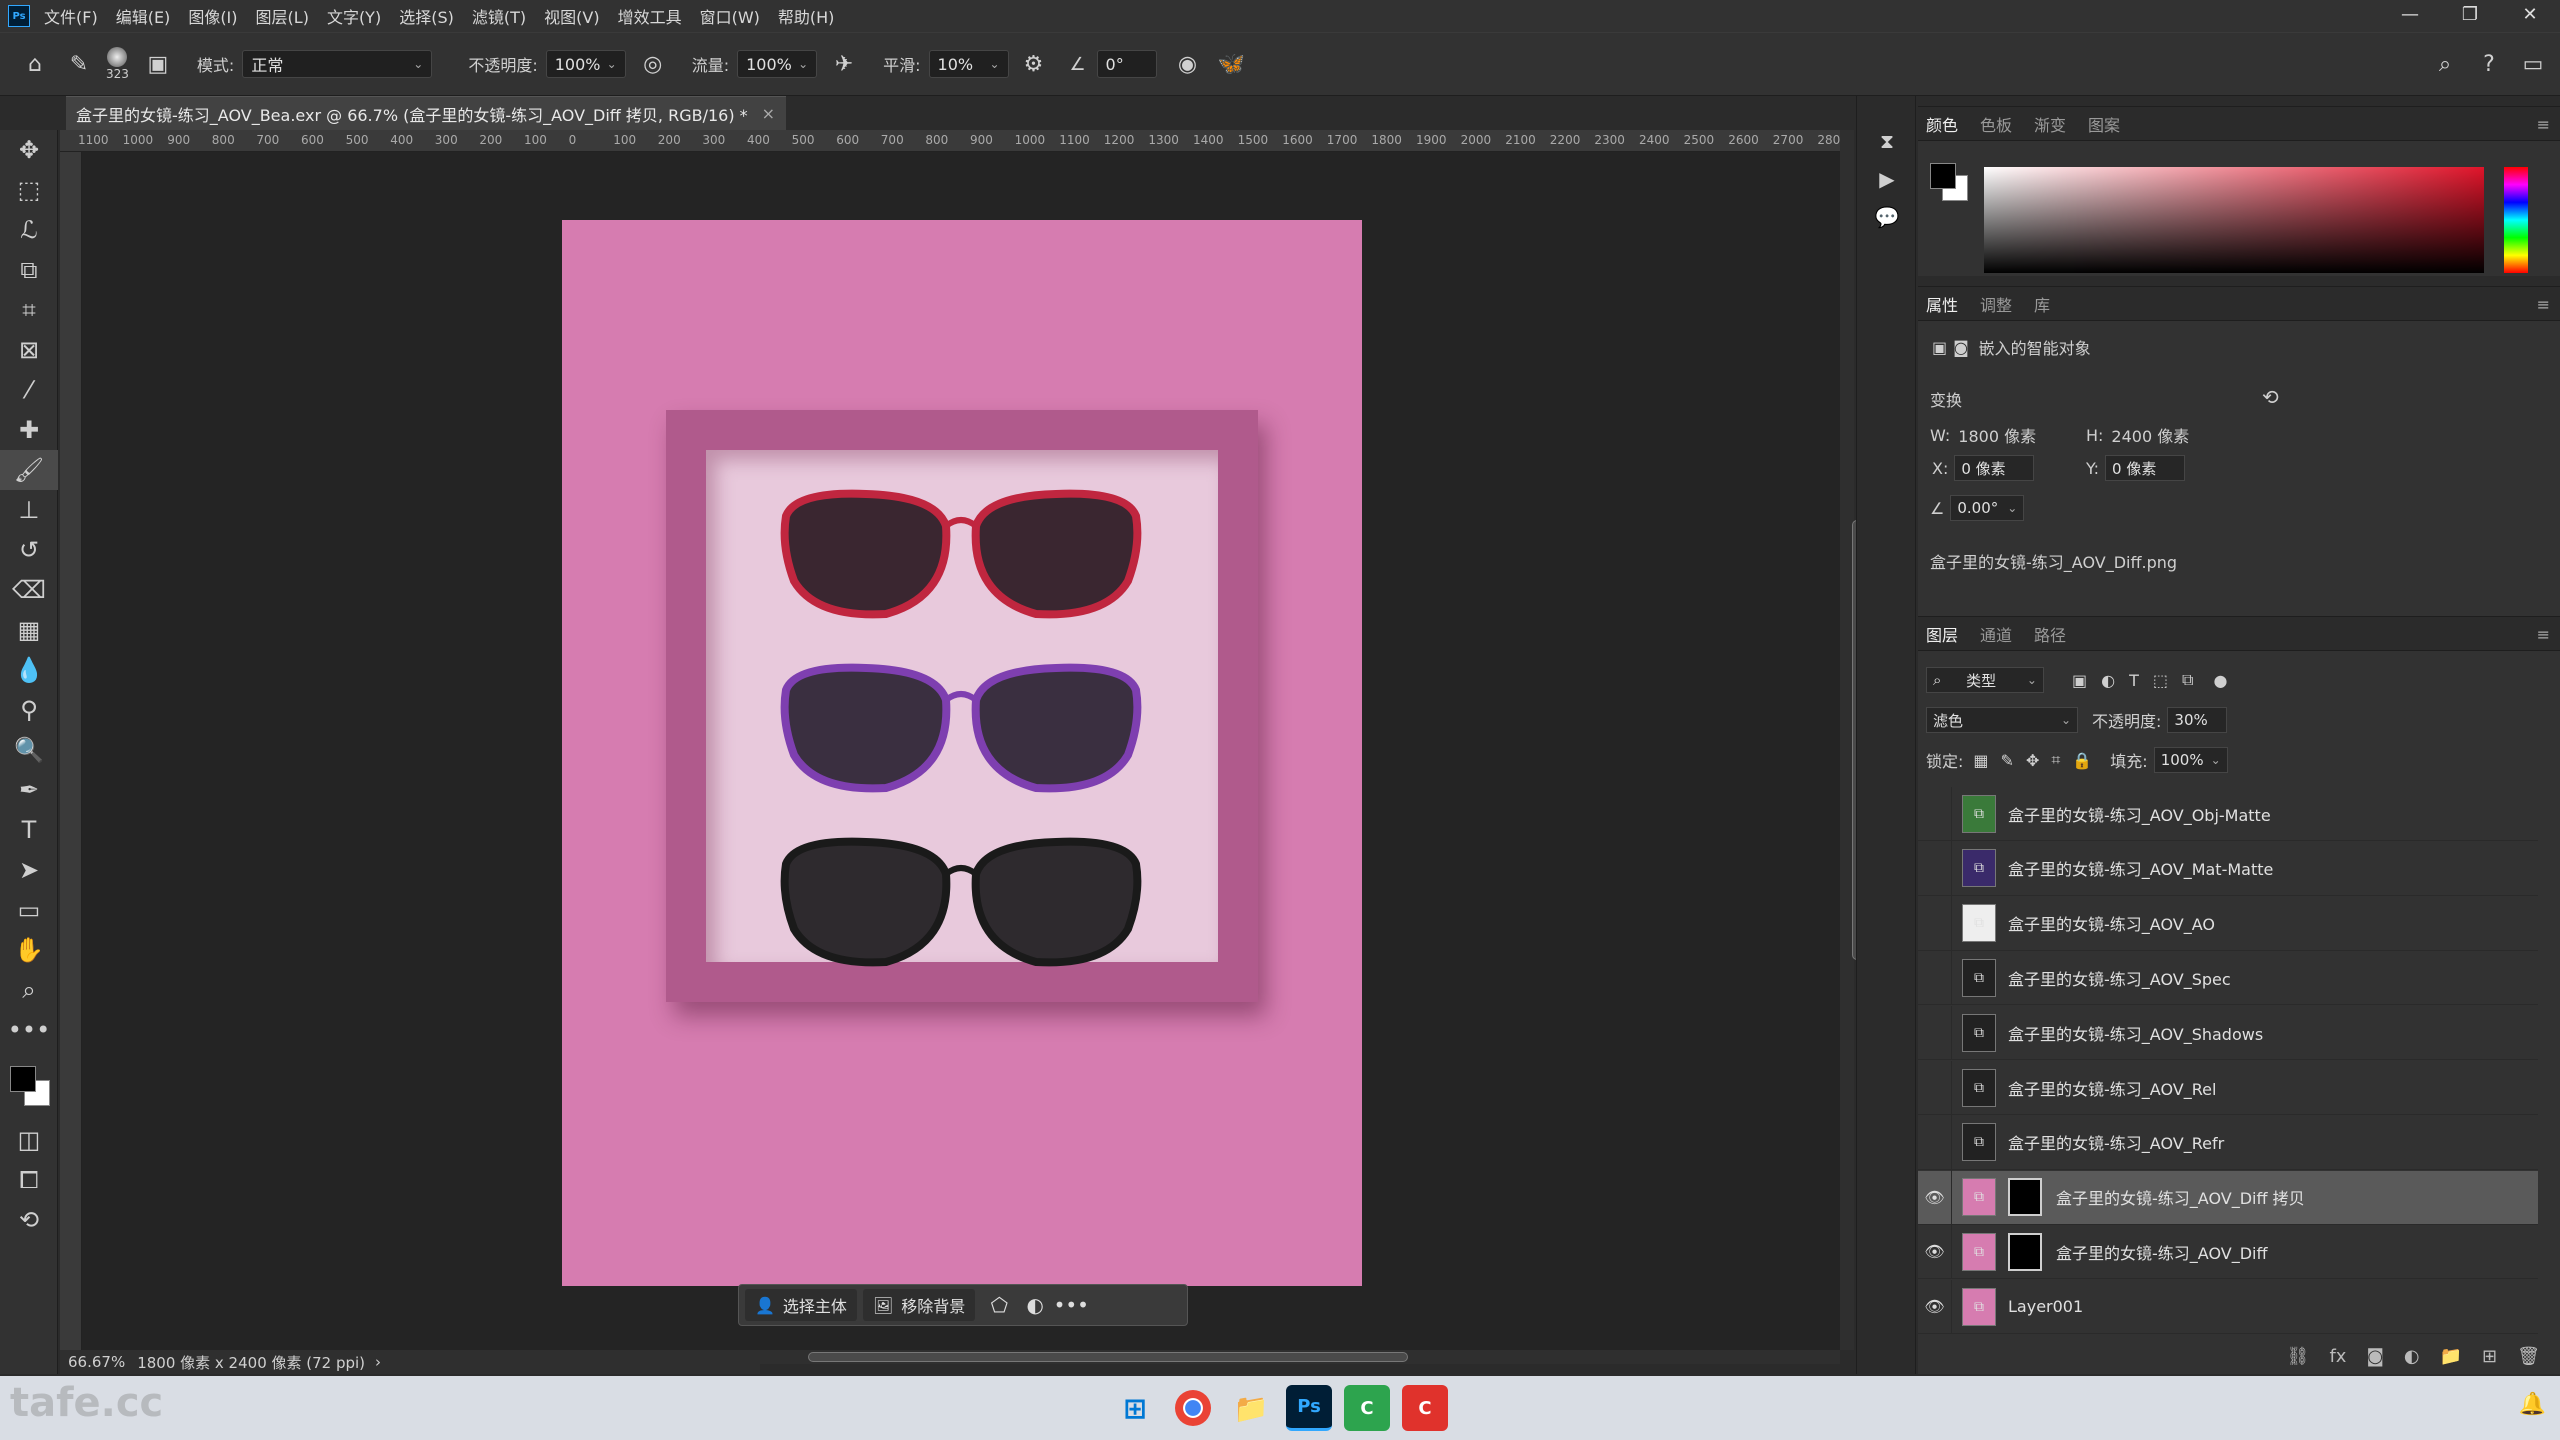  I want to click on filter-toggle-icon: ●, so click(2220, 680).